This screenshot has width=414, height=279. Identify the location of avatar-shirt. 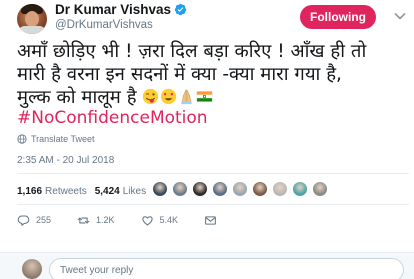
(32, 30).